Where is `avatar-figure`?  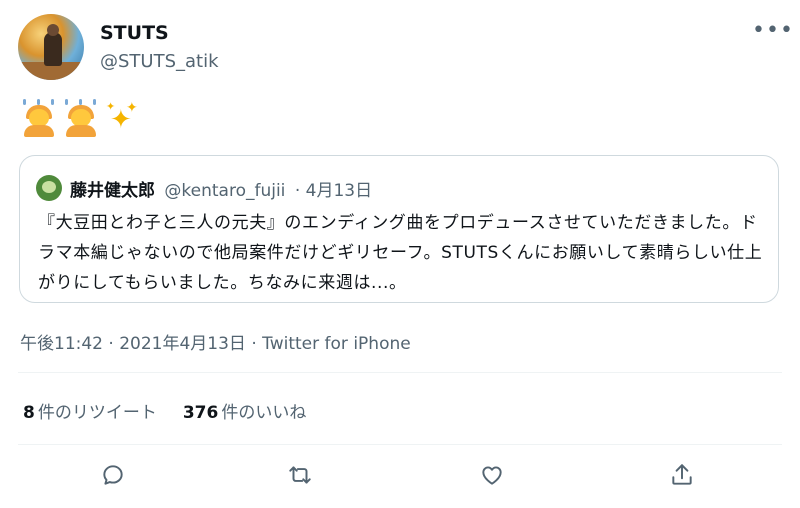
avatar-figure is located at coordinates (53, 49).